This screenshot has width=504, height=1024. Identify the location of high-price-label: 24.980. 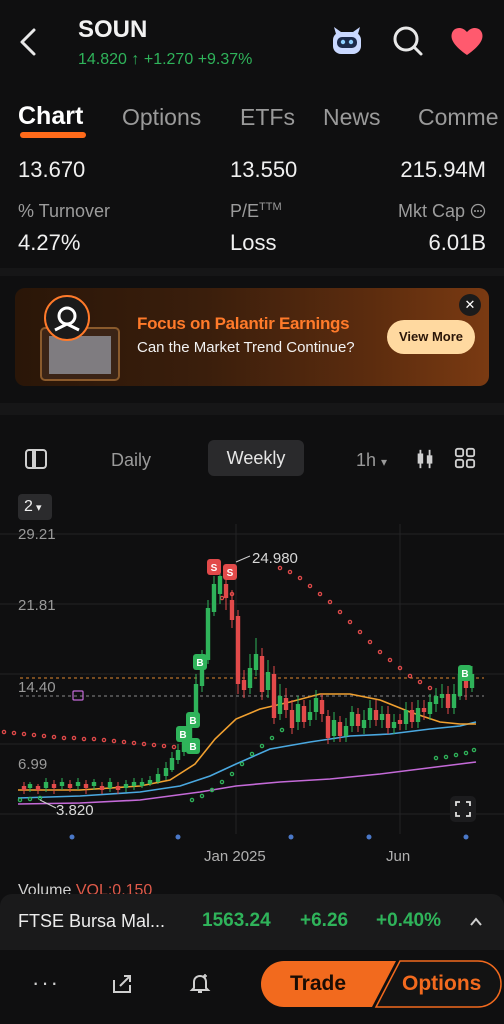
(275, 558).